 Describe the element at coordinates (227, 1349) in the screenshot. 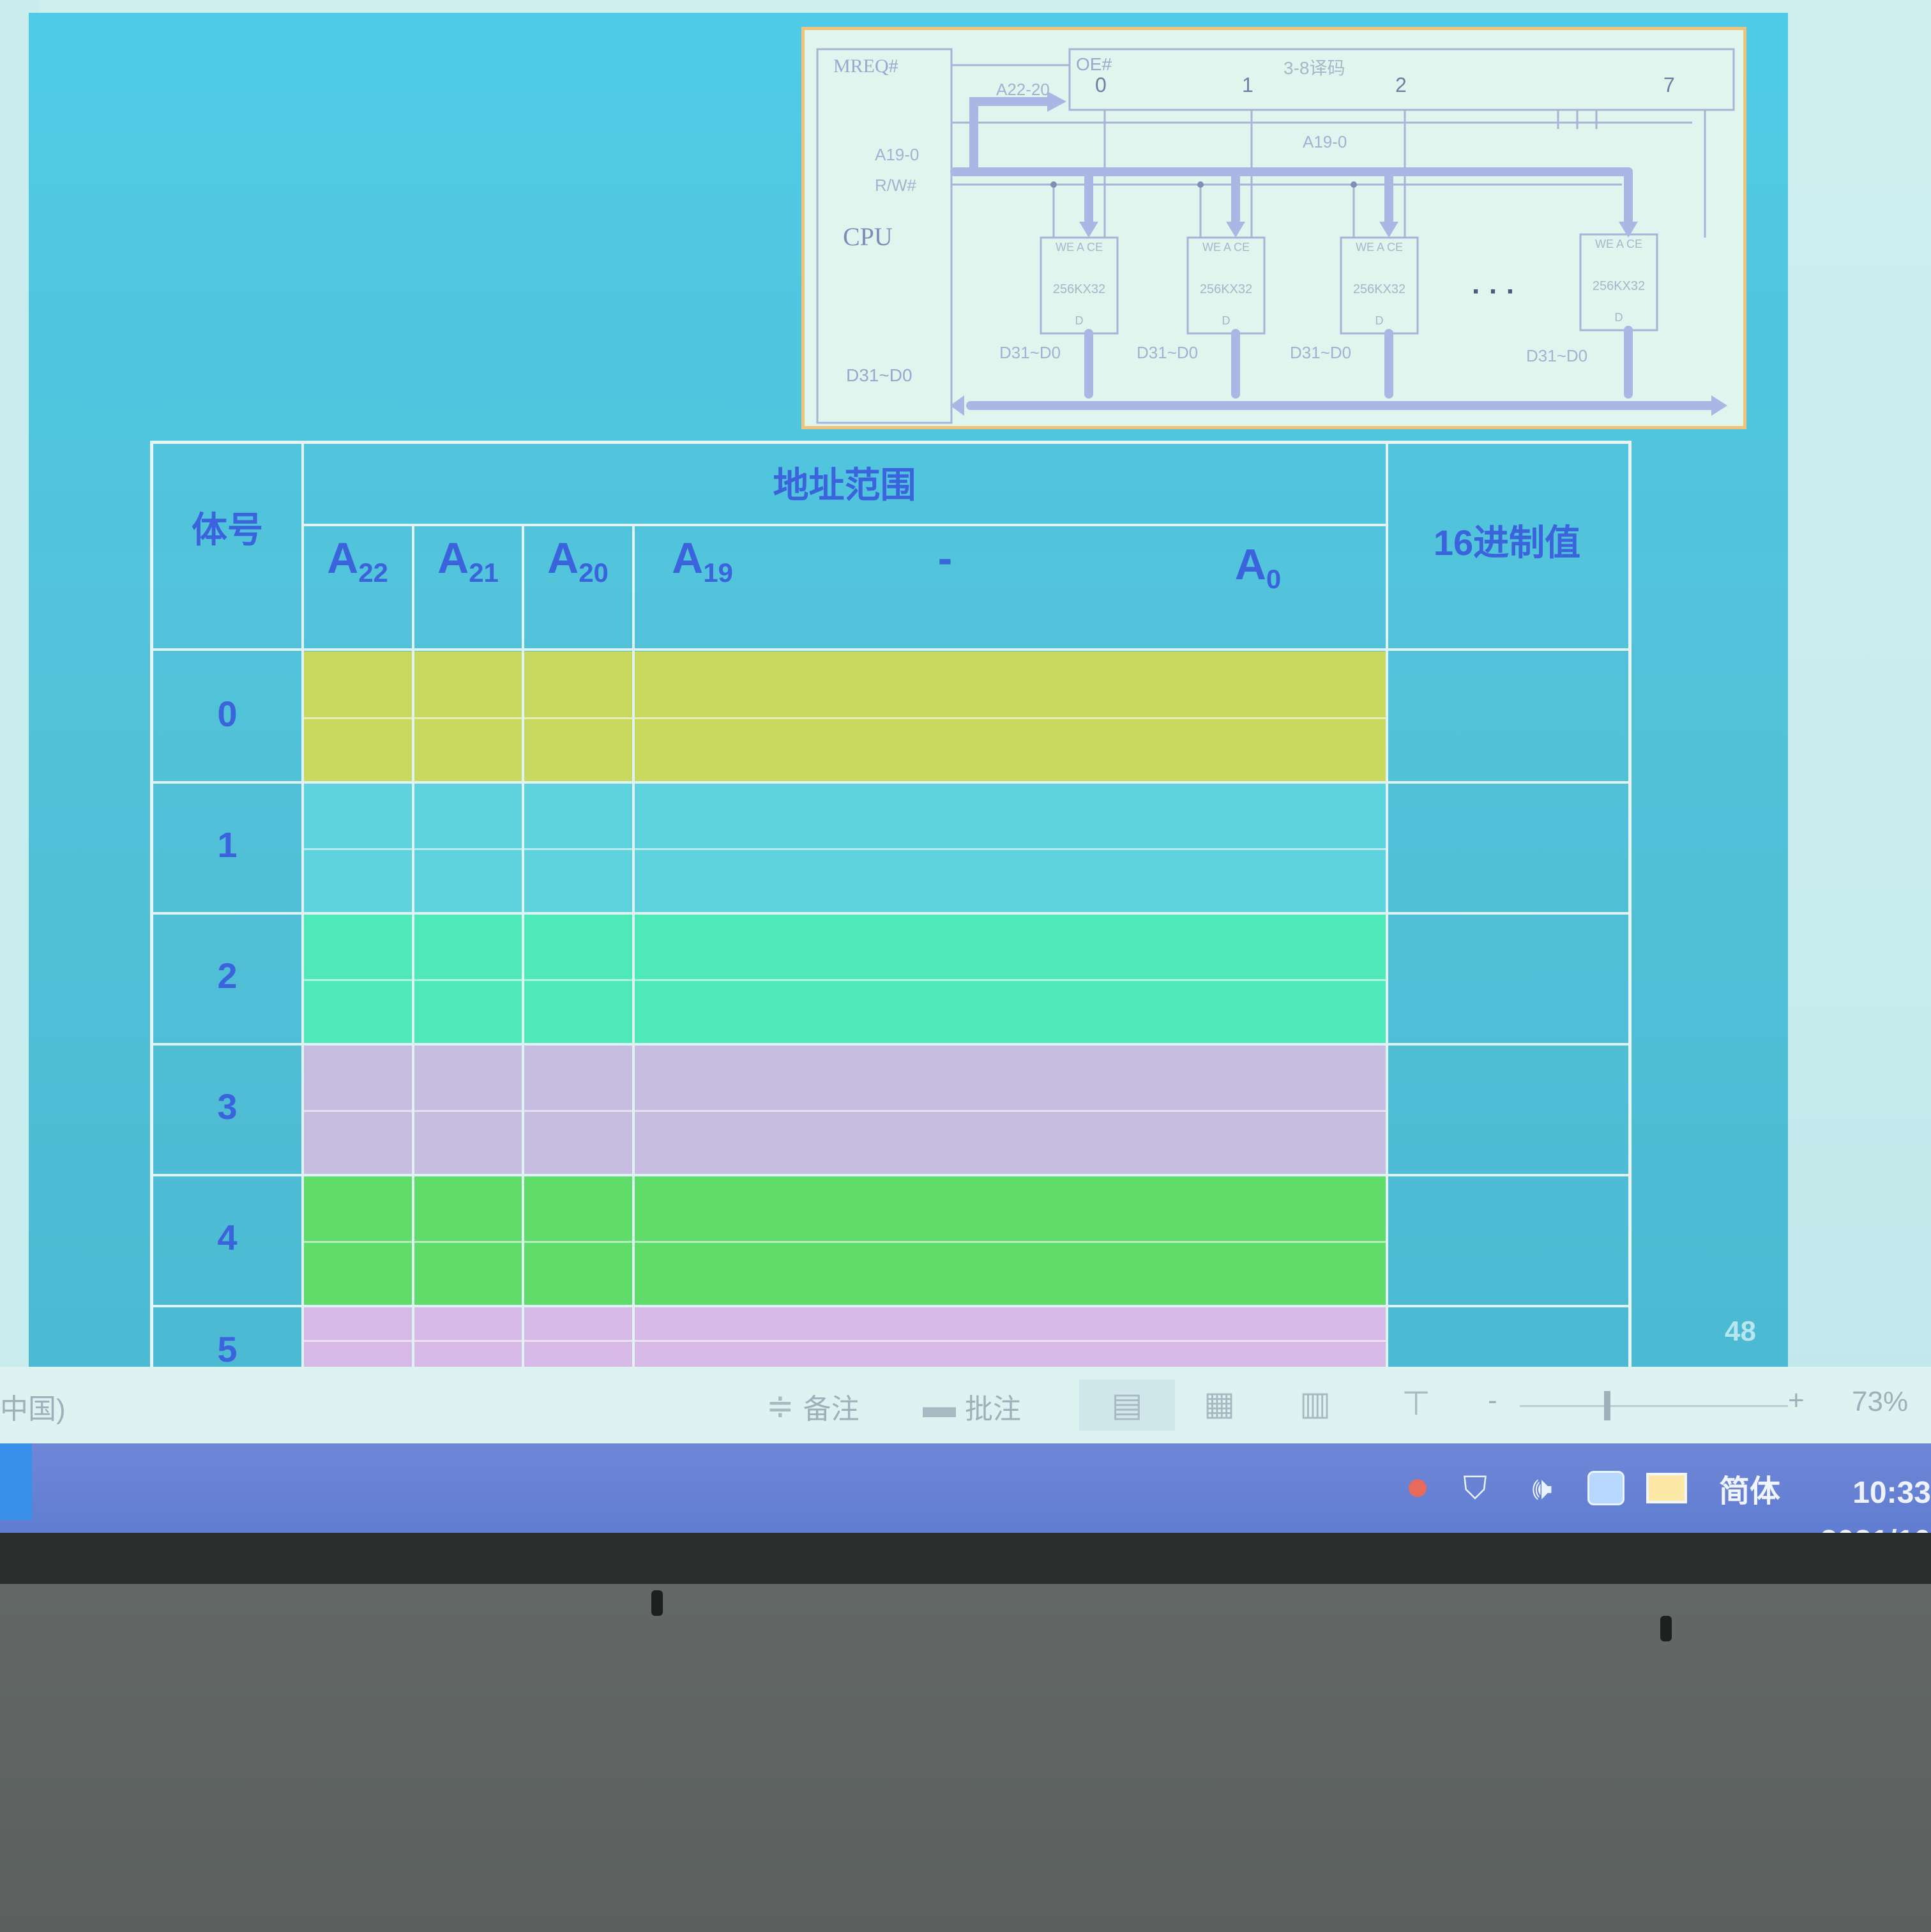

I see `bank-label-5: 5` at that location.